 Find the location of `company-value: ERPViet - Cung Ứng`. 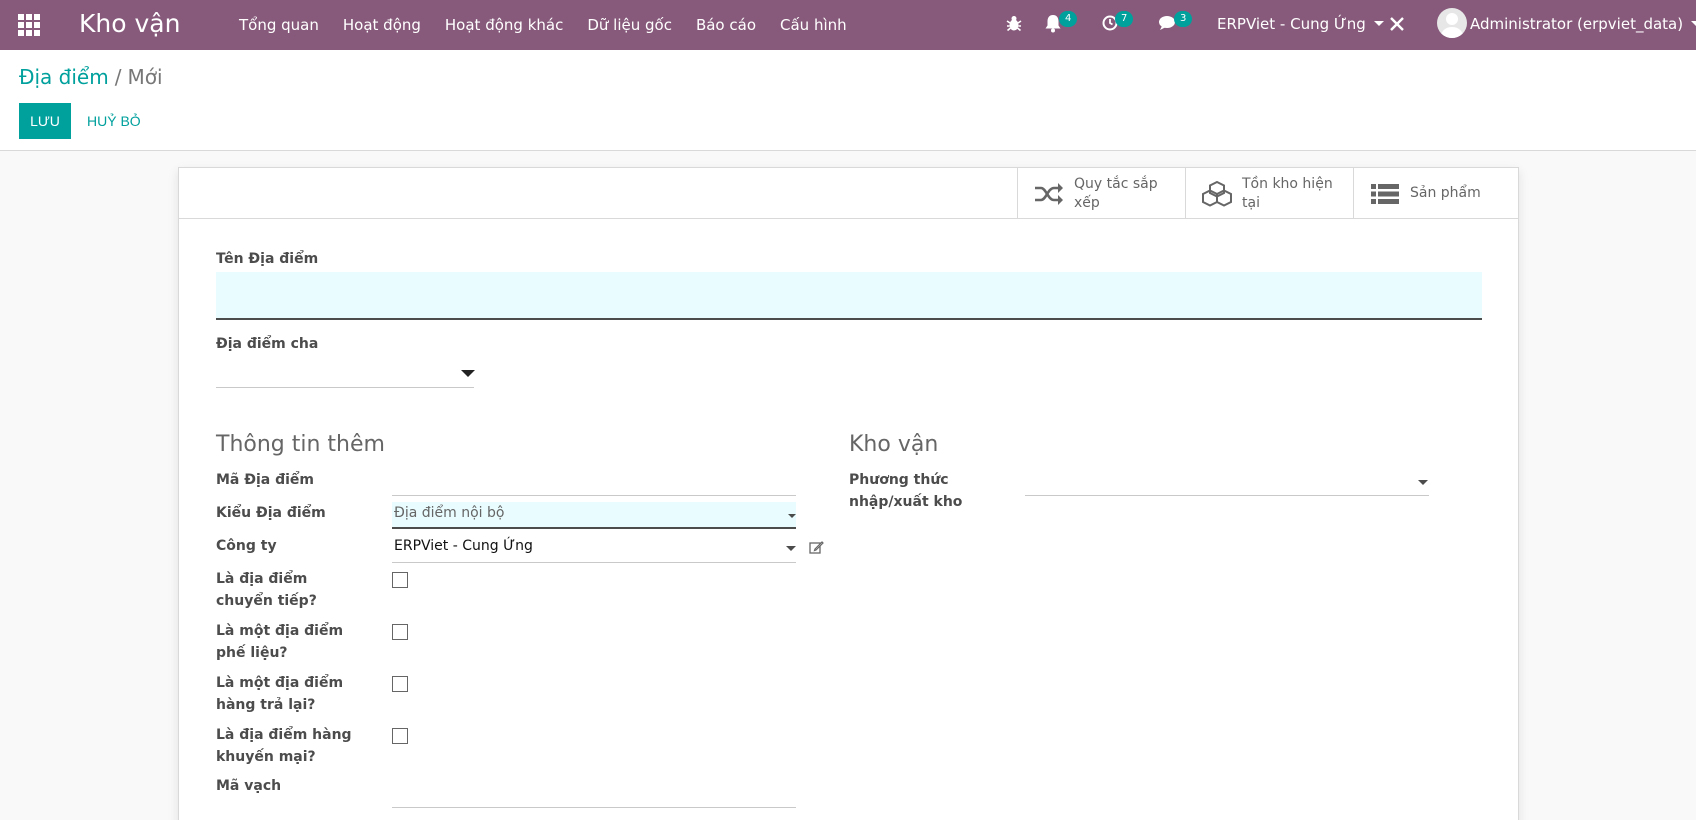

company-value: ERPViet - Cung Ứng is located at coordinates (463, 546).